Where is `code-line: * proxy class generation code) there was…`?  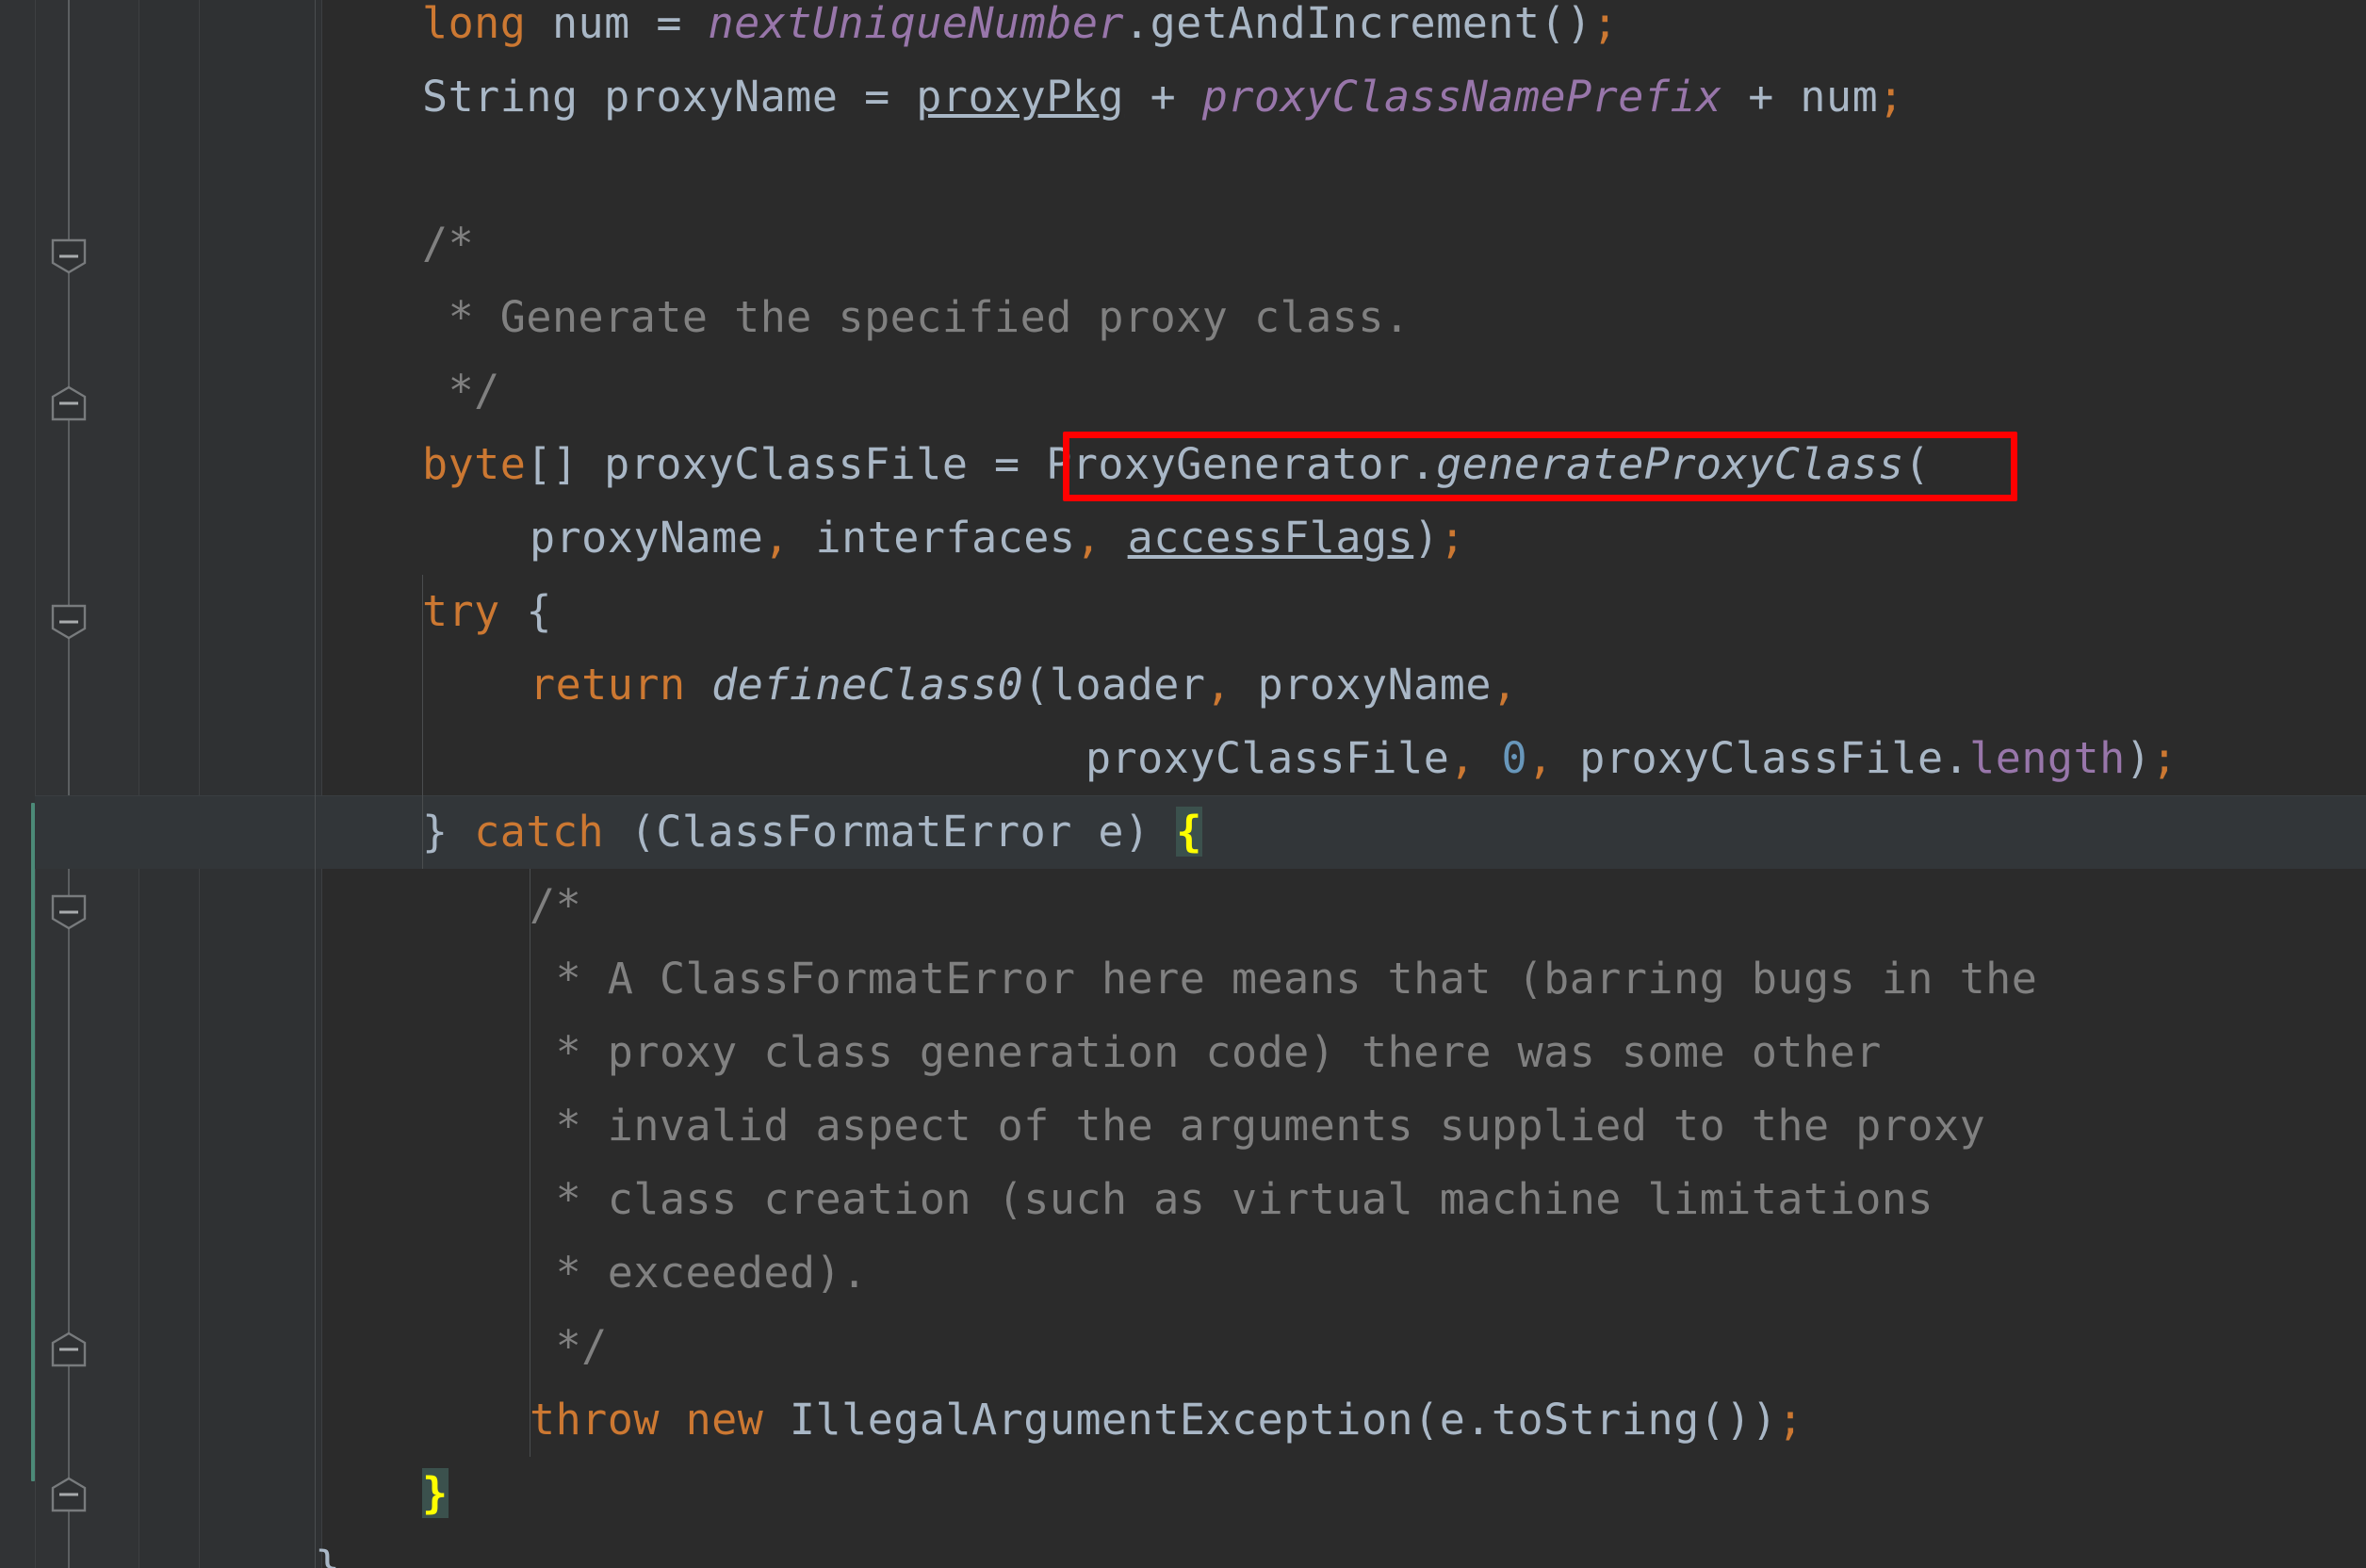
code-line: * proxy class generation code) there was… is located at coordinates (1183, 1052).